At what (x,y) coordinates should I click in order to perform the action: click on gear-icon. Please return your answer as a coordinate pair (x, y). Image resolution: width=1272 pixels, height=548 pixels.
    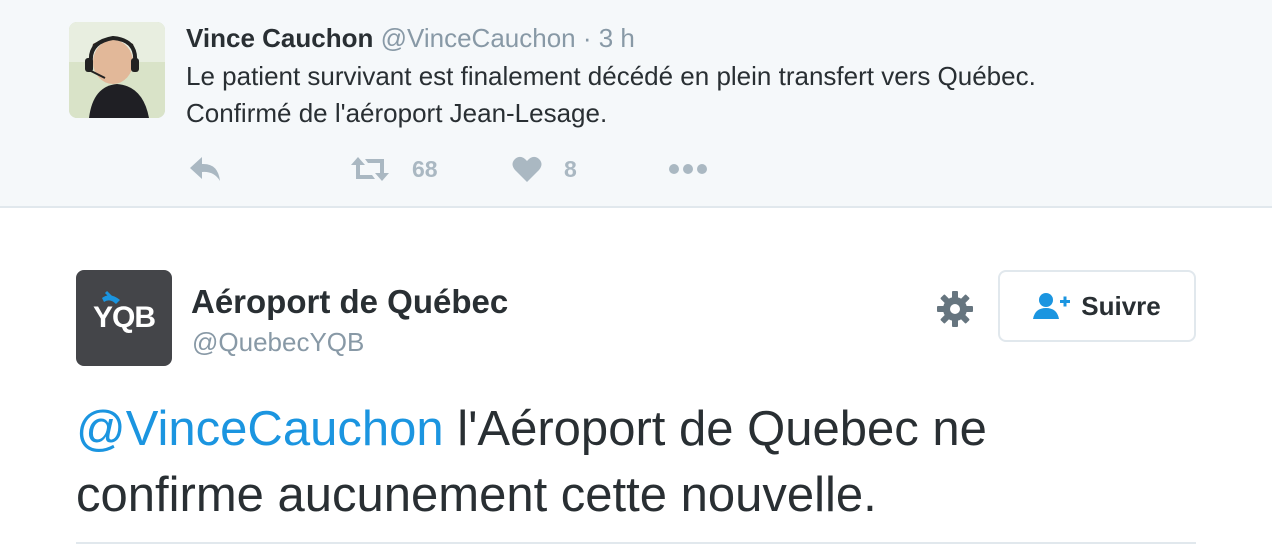
    Looking at the image, I should click on (955, 309).